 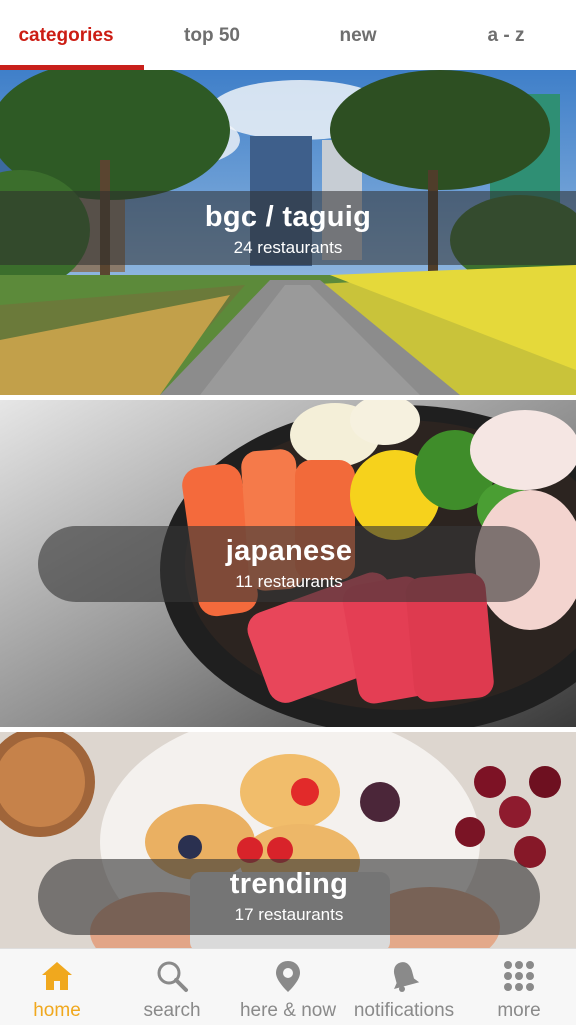 I want to click on location-pin-icon, so click(x=288, y=976).